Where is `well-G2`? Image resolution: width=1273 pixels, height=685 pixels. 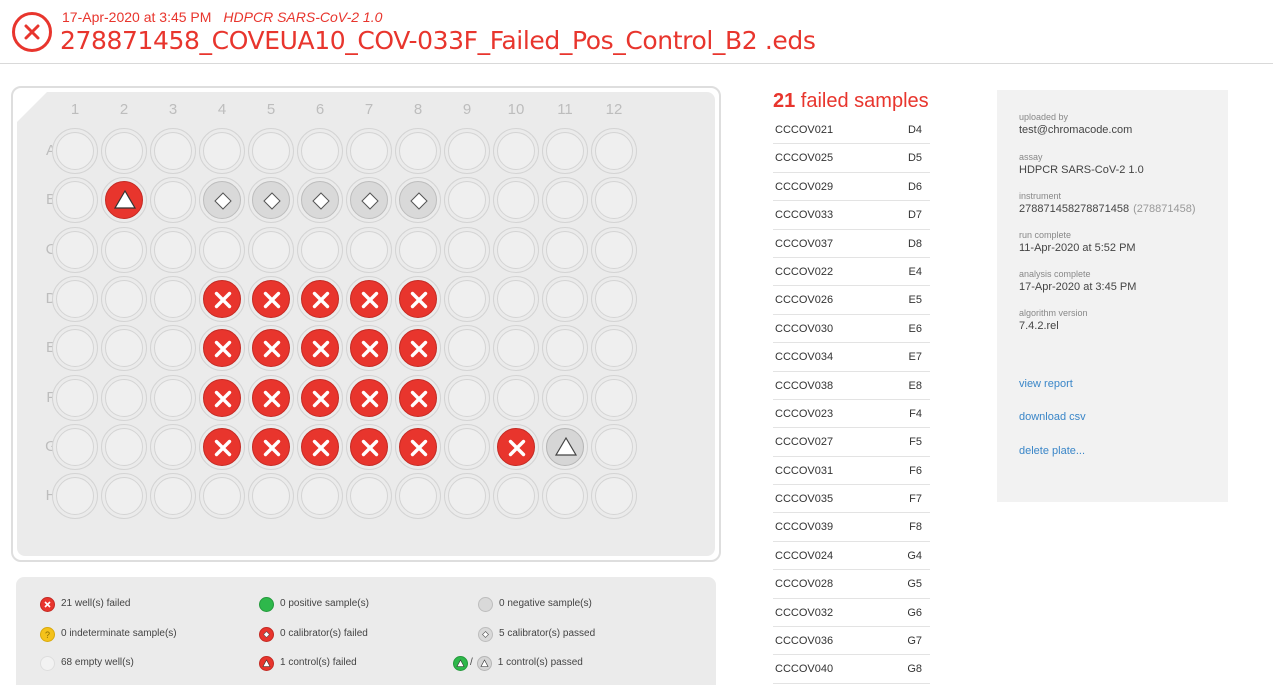
well-G2 is located at coordinates (124, 446).